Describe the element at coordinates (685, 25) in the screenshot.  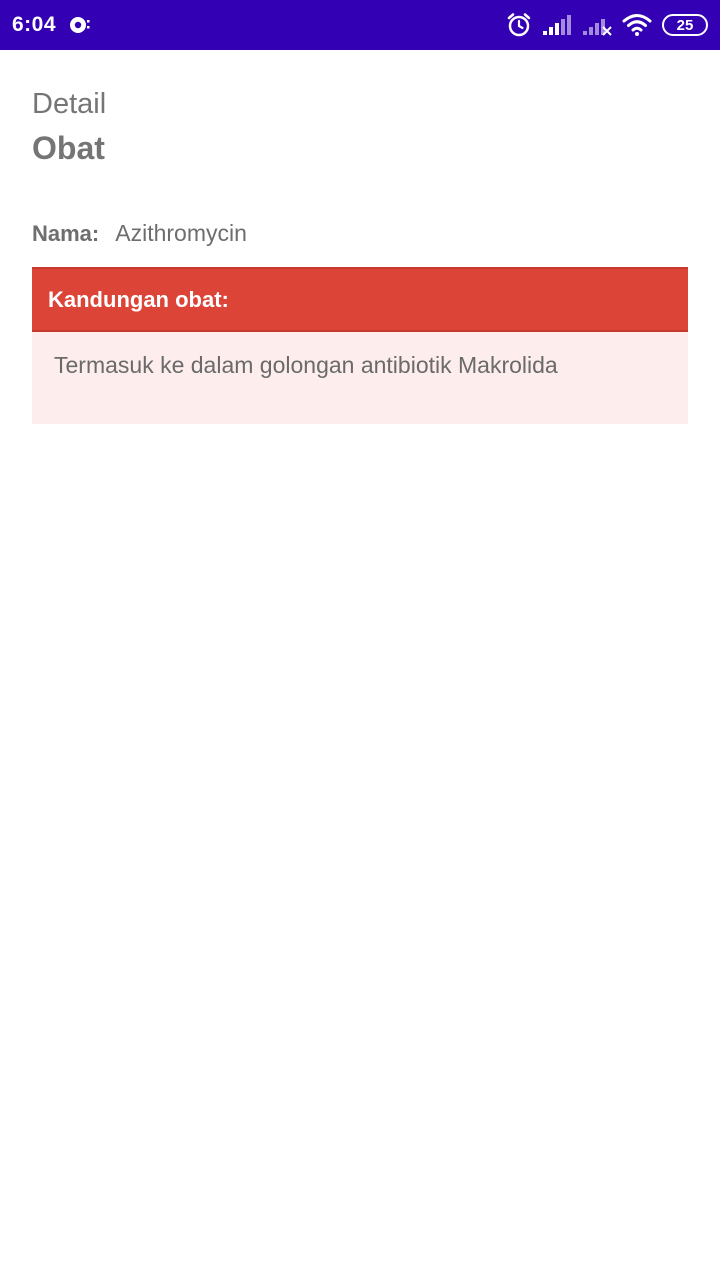
I see `battery-icon: 25` at that location.